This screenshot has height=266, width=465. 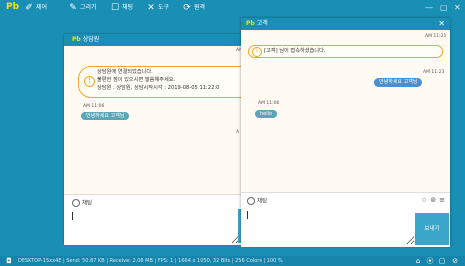 I want to click on stop-icon: ⊘, so click(x=455, y=261).